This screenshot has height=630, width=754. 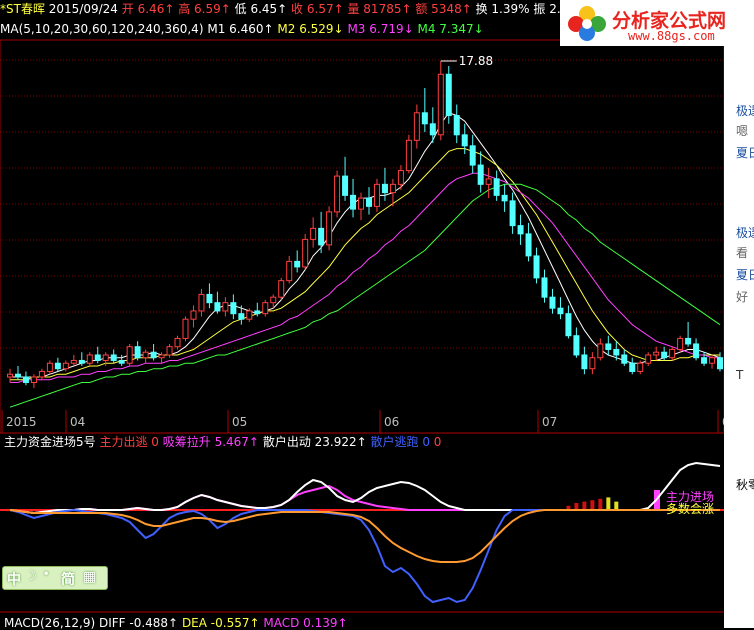 I want to click on ma-item: M2 6.529↓, so click(x=309, y=29).